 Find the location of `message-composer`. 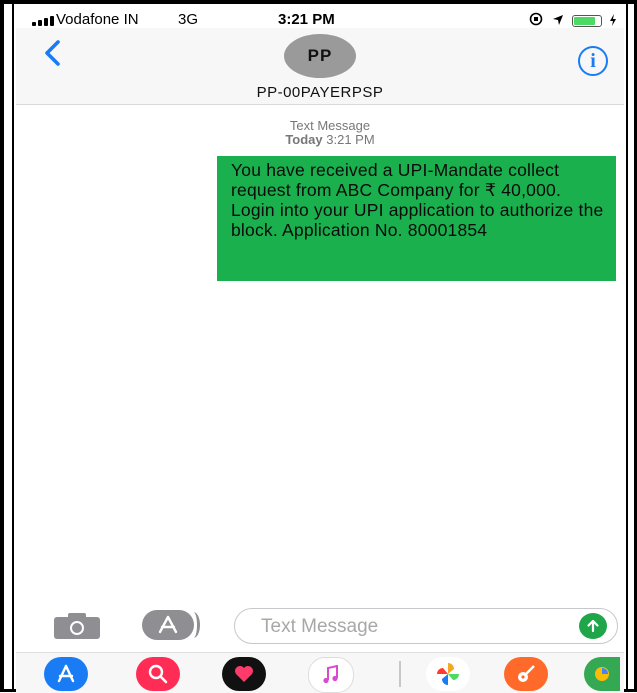

message-composer is located at coordinates (320, 626).